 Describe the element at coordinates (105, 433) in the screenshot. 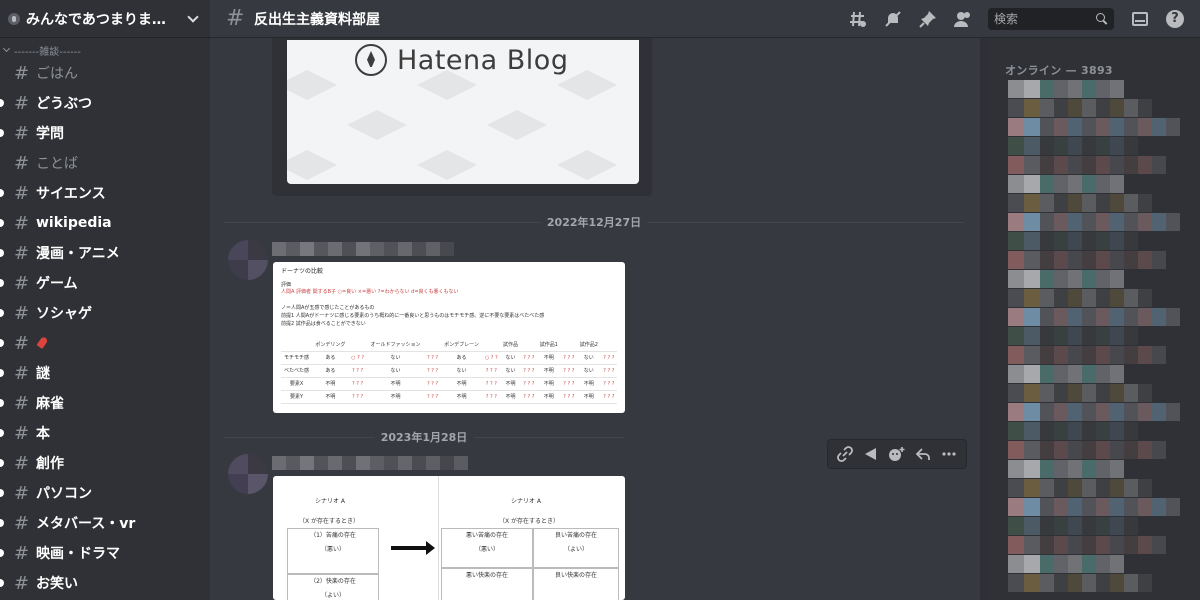

I see `channel-item: # 本` at that location.